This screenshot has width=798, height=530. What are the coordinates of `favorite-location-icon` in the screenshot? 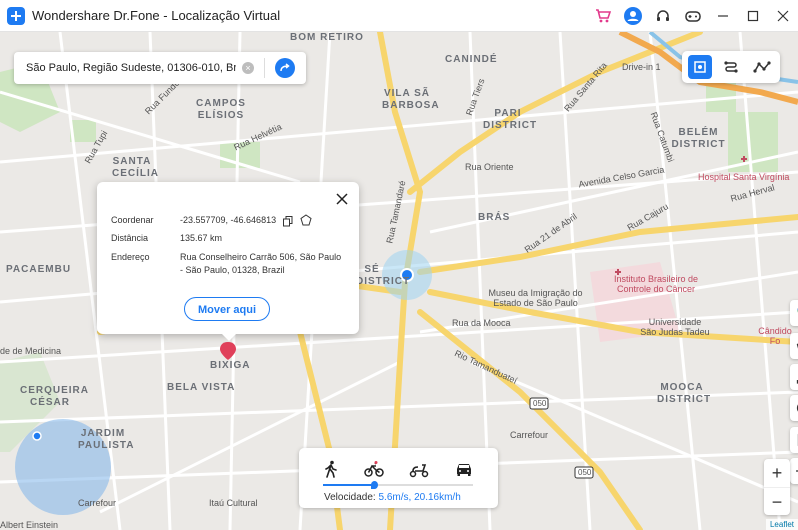 It's located at (306, 222).